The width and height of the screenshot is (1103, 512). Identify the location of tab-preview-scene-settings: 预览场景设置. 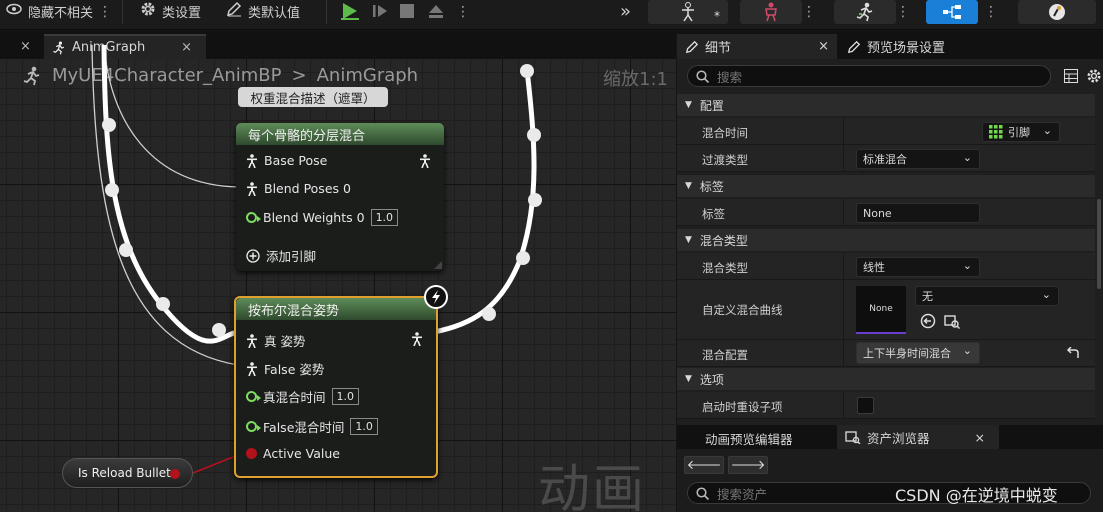
(895, 46).